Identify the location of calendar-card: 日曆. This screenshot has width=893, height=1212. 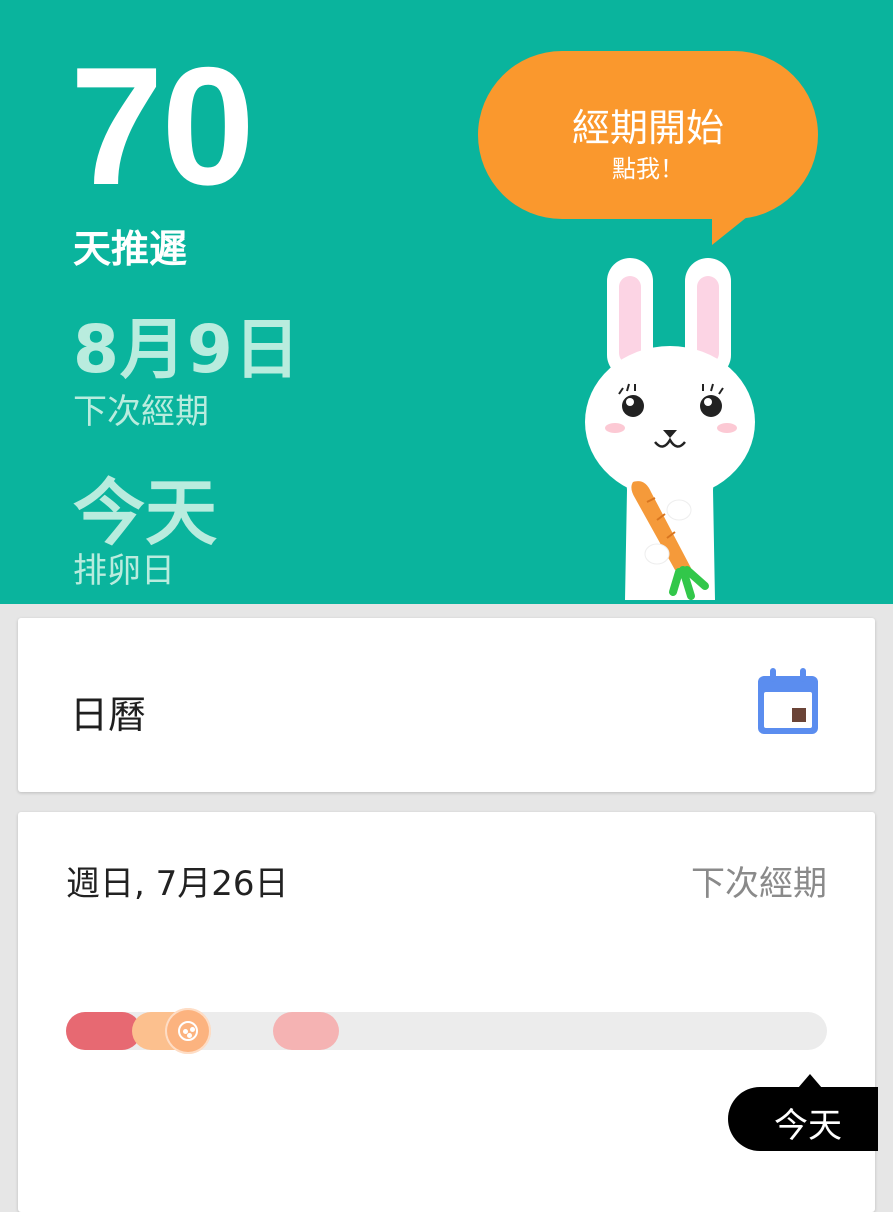
(446, 705).